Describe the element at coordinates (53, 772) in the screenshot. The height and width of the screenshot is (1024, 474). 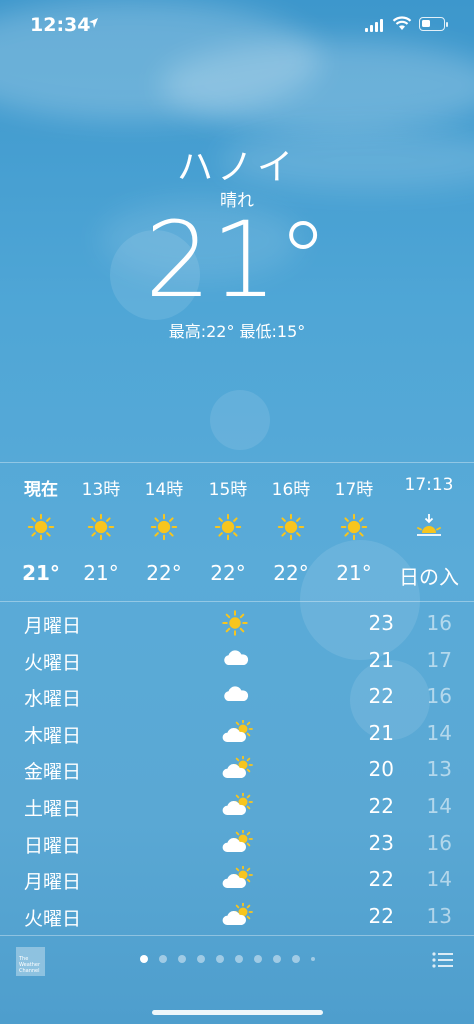
I see `day-name: 金曜日` at that location.